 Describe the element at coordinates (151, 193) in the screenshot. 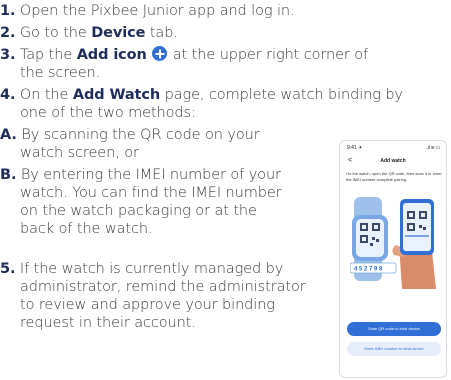

I see `step-text: watch. You can find the IMEI number` at that location.